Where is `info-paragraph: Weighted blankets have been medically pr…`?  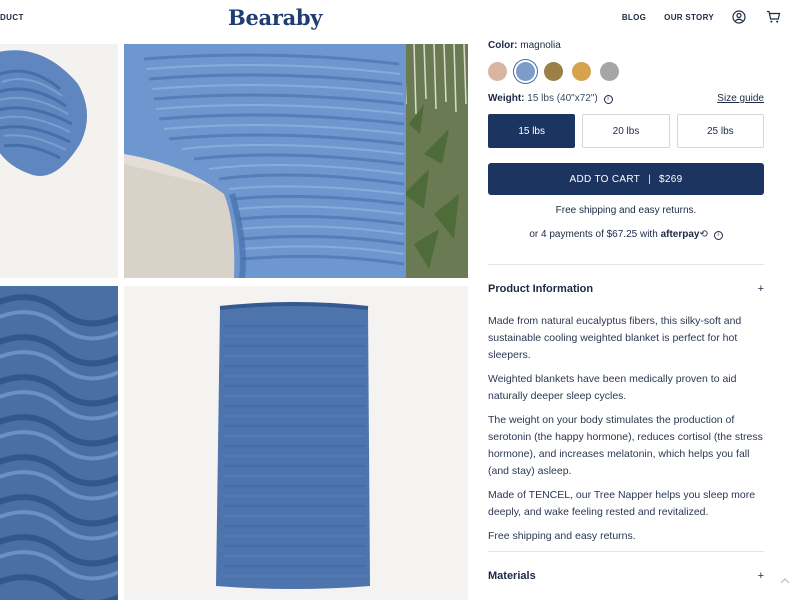
info-paragraph: Weighted blankets have been medically pr… is located at coordinates (612, 387).